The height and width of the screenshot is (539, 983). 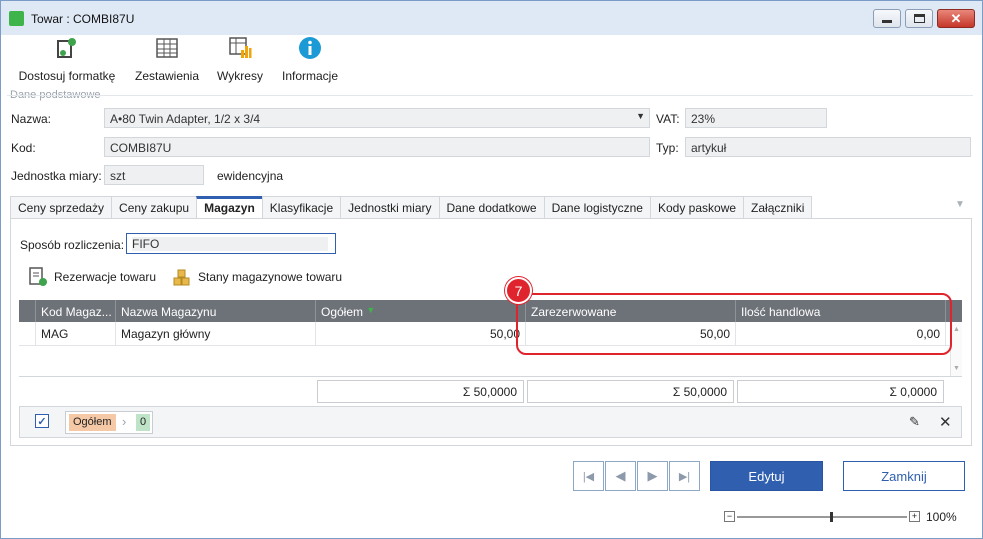 I want to click on highlight-box, so click(x=734, y=324).